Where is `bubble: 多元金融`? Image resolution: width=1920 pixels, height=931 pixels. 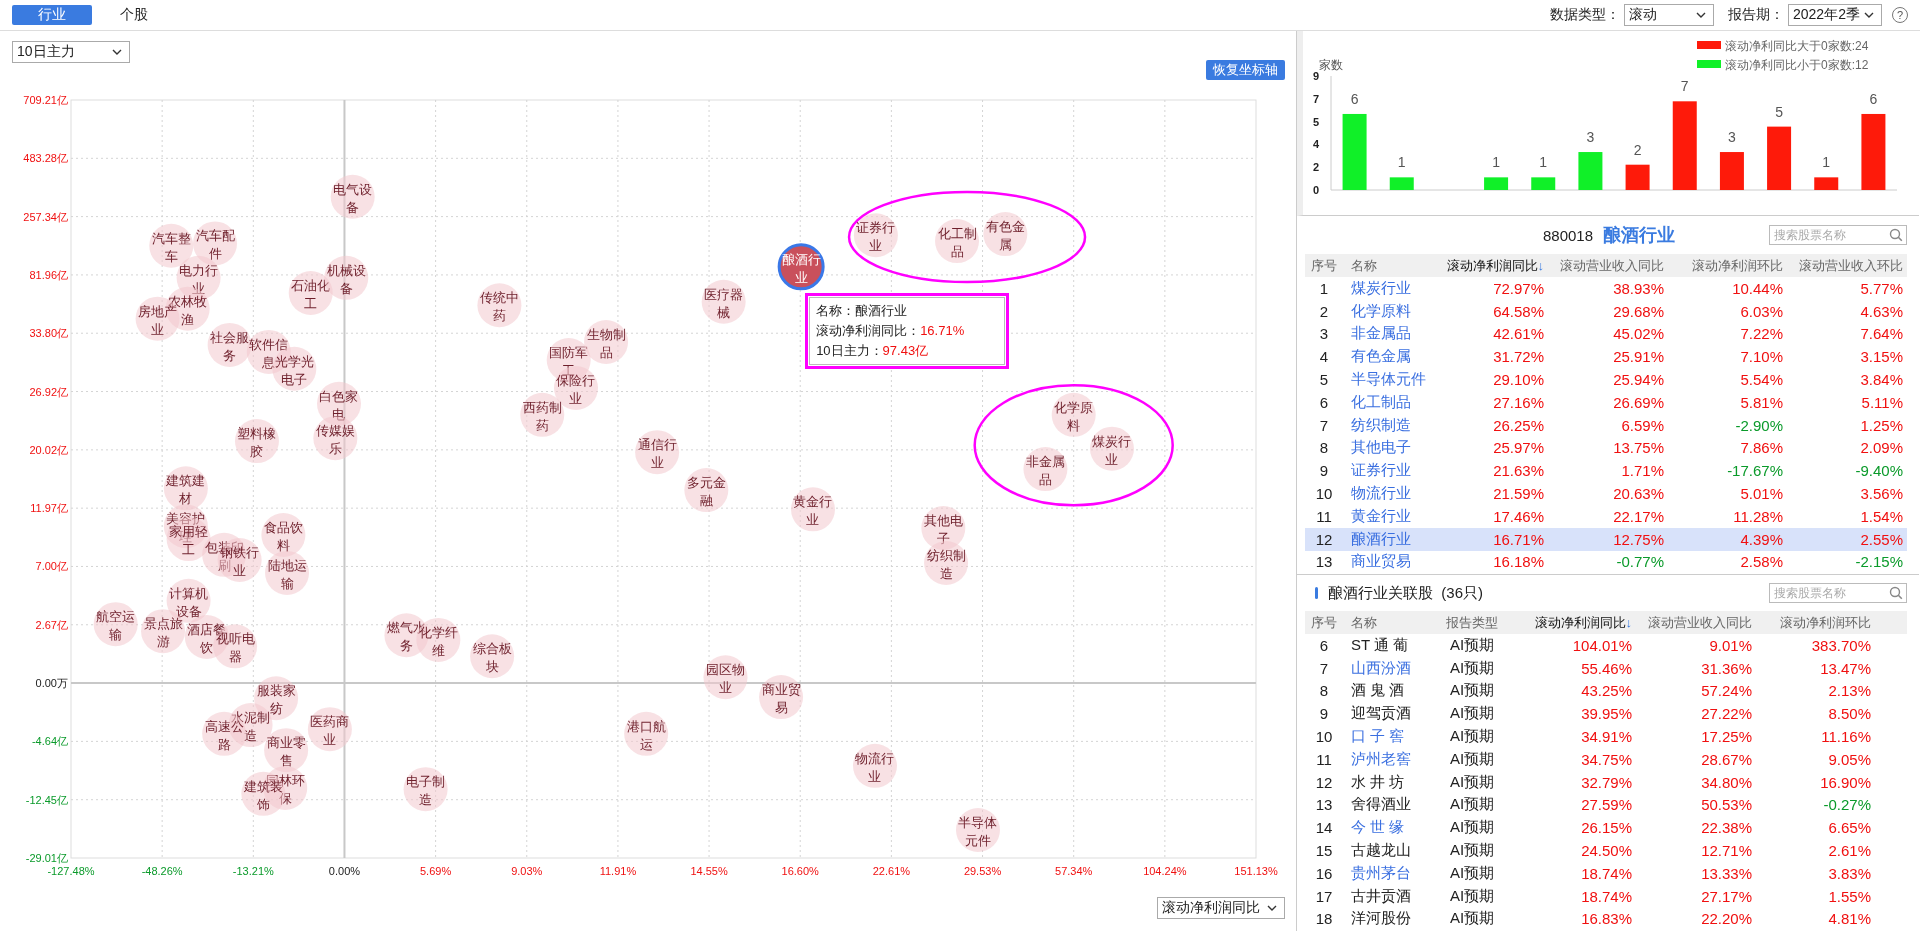
bubble: 多元金融 is located at coordinates (706, 490).